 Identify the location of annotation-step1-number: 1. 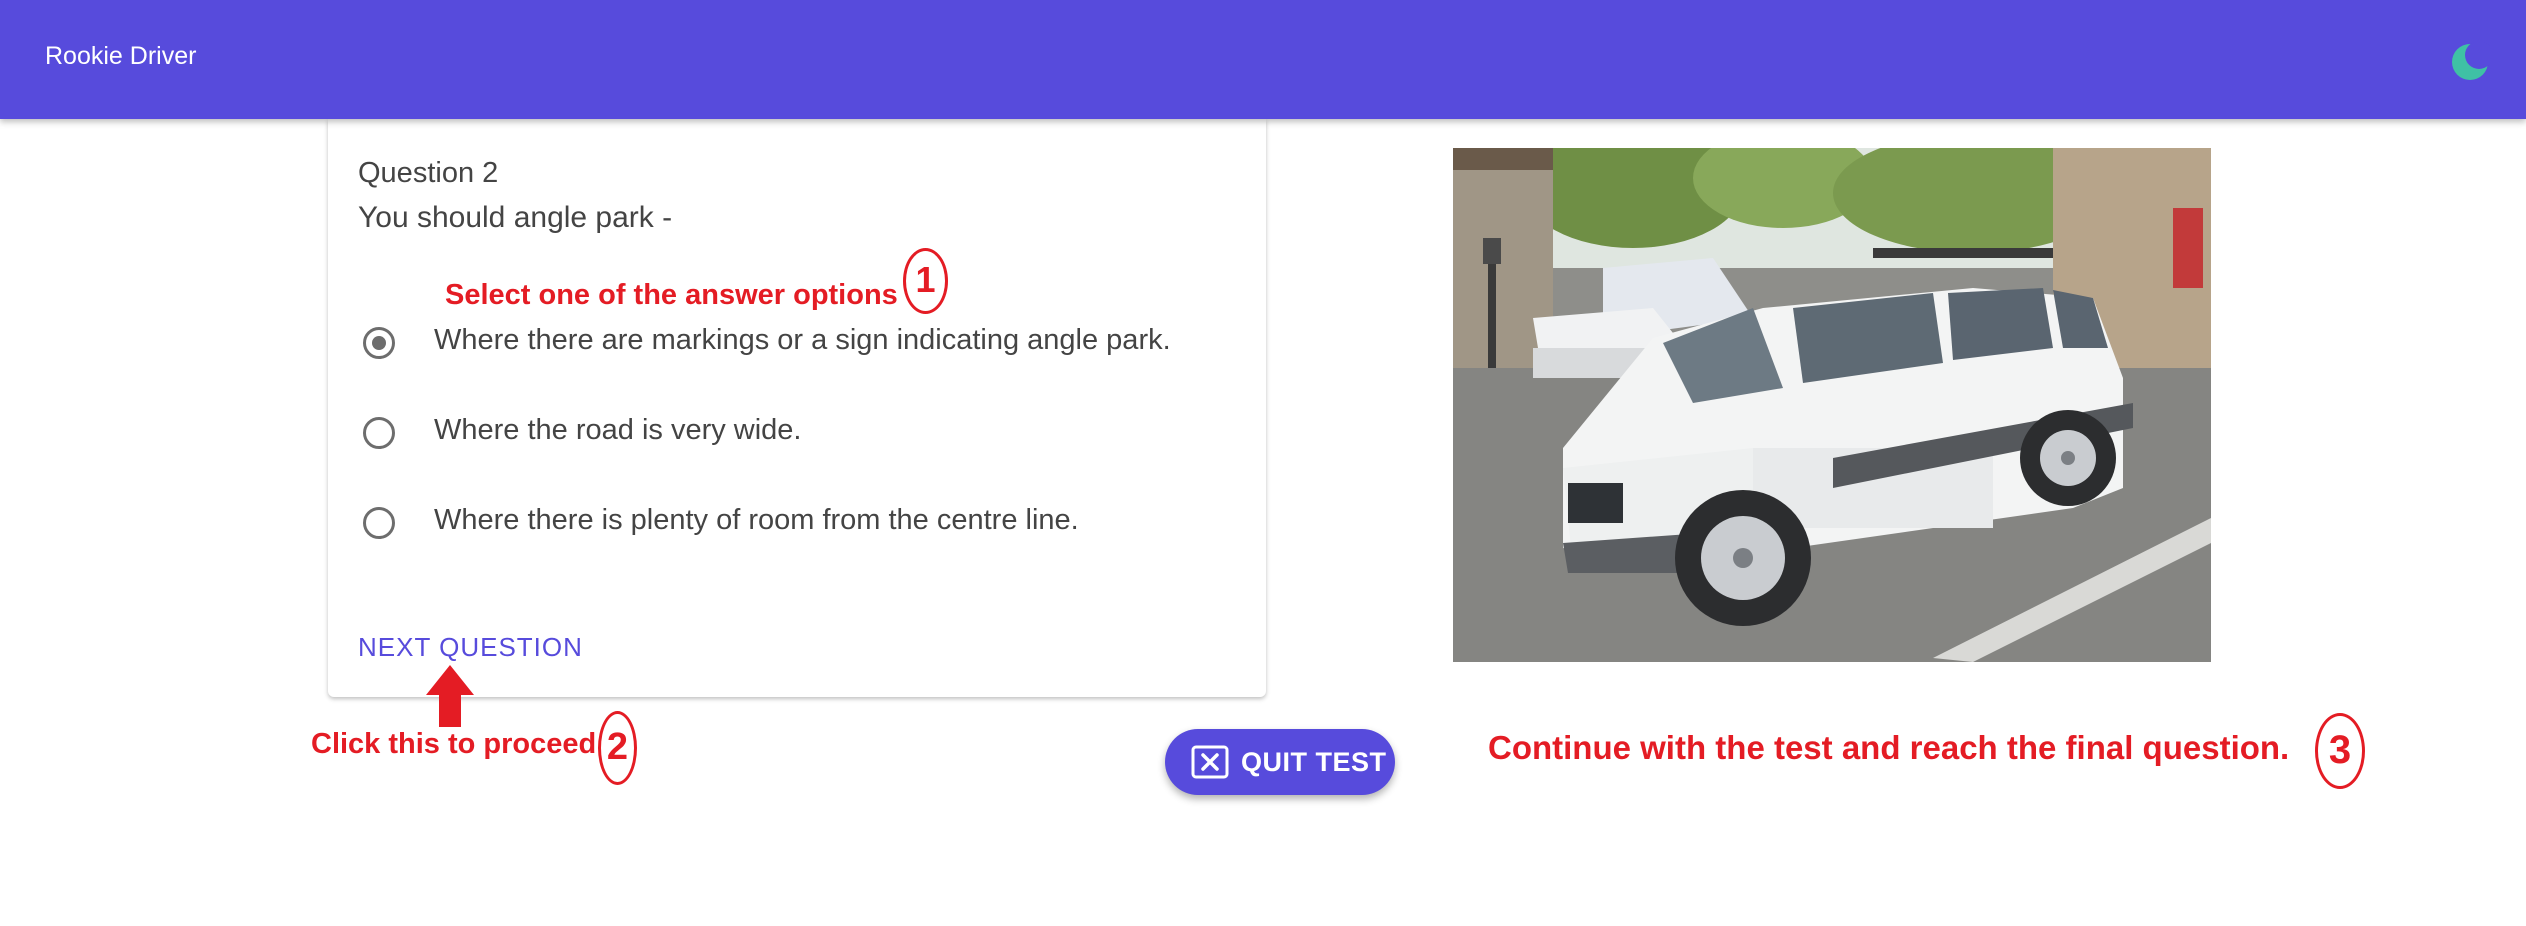
(925, 281).